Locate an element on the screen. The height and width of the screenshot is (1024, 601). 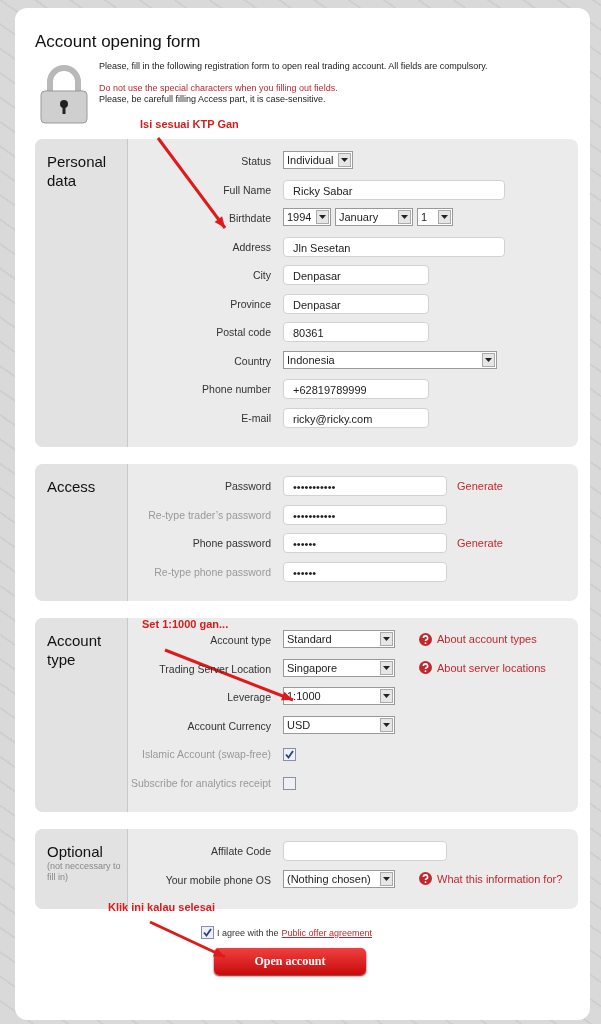
dropdown: 1 is located at coordinates (435, 217).